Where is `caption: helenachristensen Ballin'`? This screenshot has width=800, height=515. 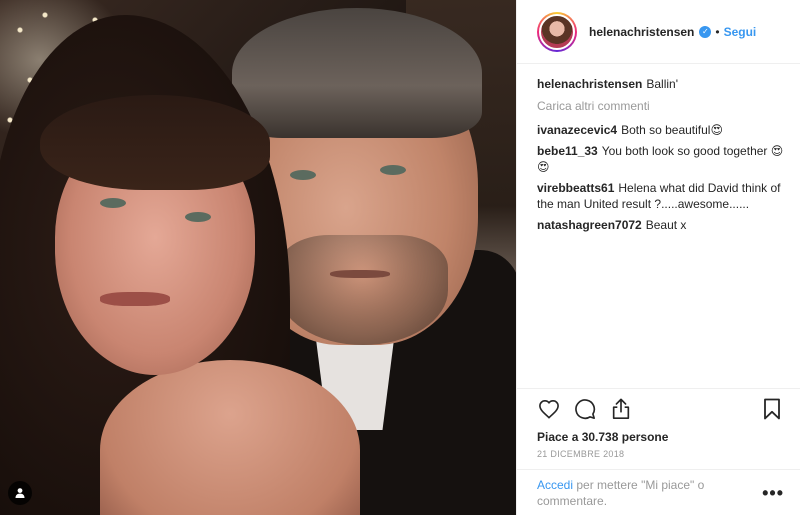
caption: helenachristensen Ballin' is located at coordinates (660, 84).